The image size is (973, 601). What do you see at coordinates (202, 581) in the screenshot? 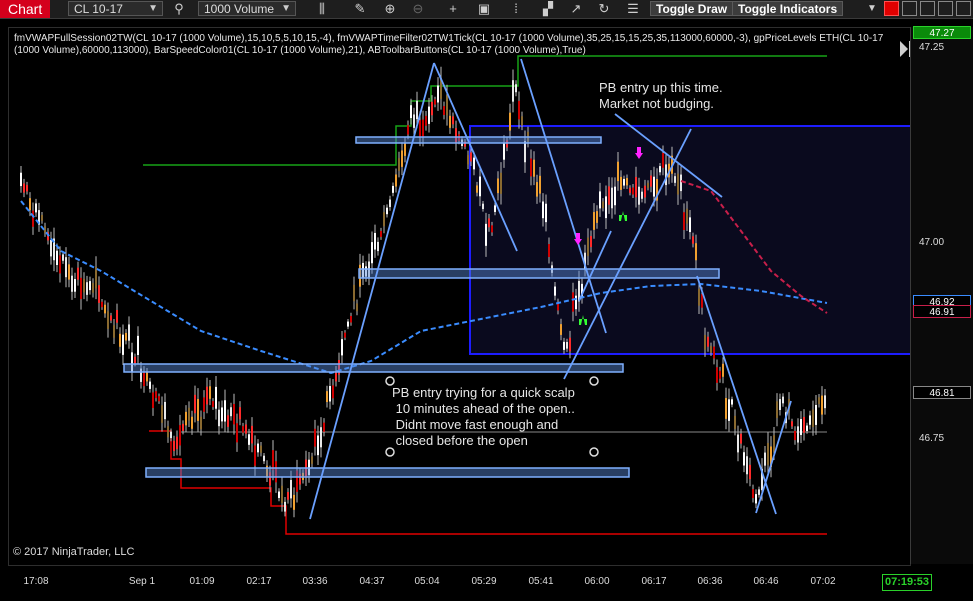
I see `time-tick-label: 01:09` at bounding box center [202, 581].